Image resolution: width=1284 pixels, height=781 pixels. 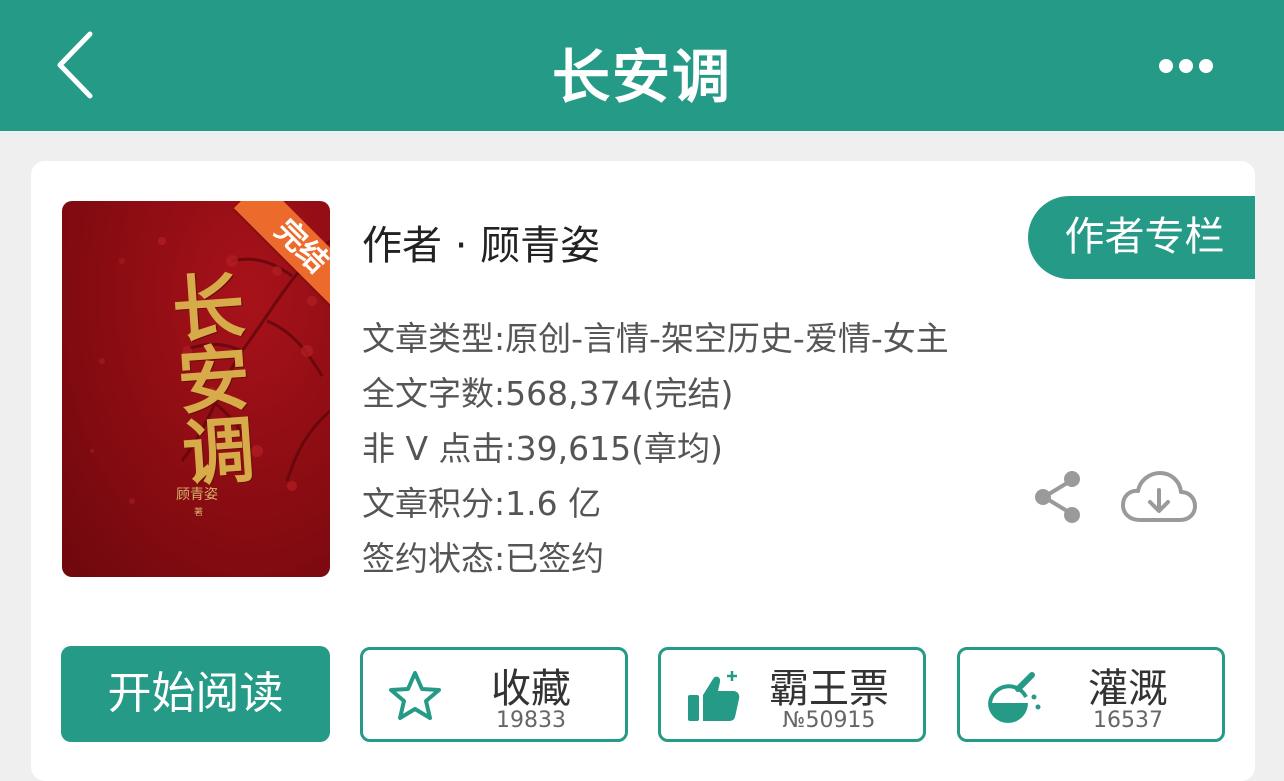 What do you see at coordinates (481, 242) in the screenshot?
I see `author-name: 作者 · 顾青姿` at bounding box center [481, 242].